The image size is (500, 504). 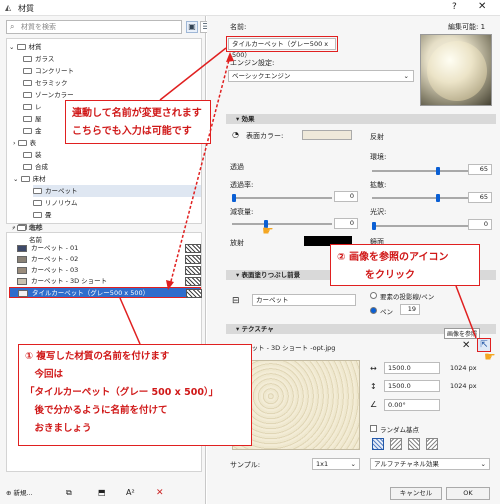 I want to click on dashed-link-line, so click(x=200, y=170).